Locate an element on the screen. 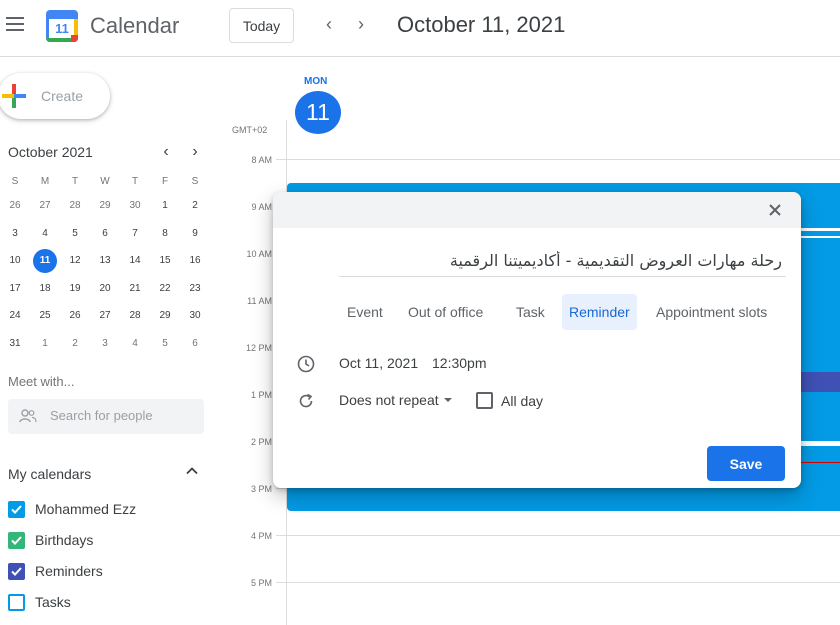  mini-day: 17 is located at coordinates (15, 289).